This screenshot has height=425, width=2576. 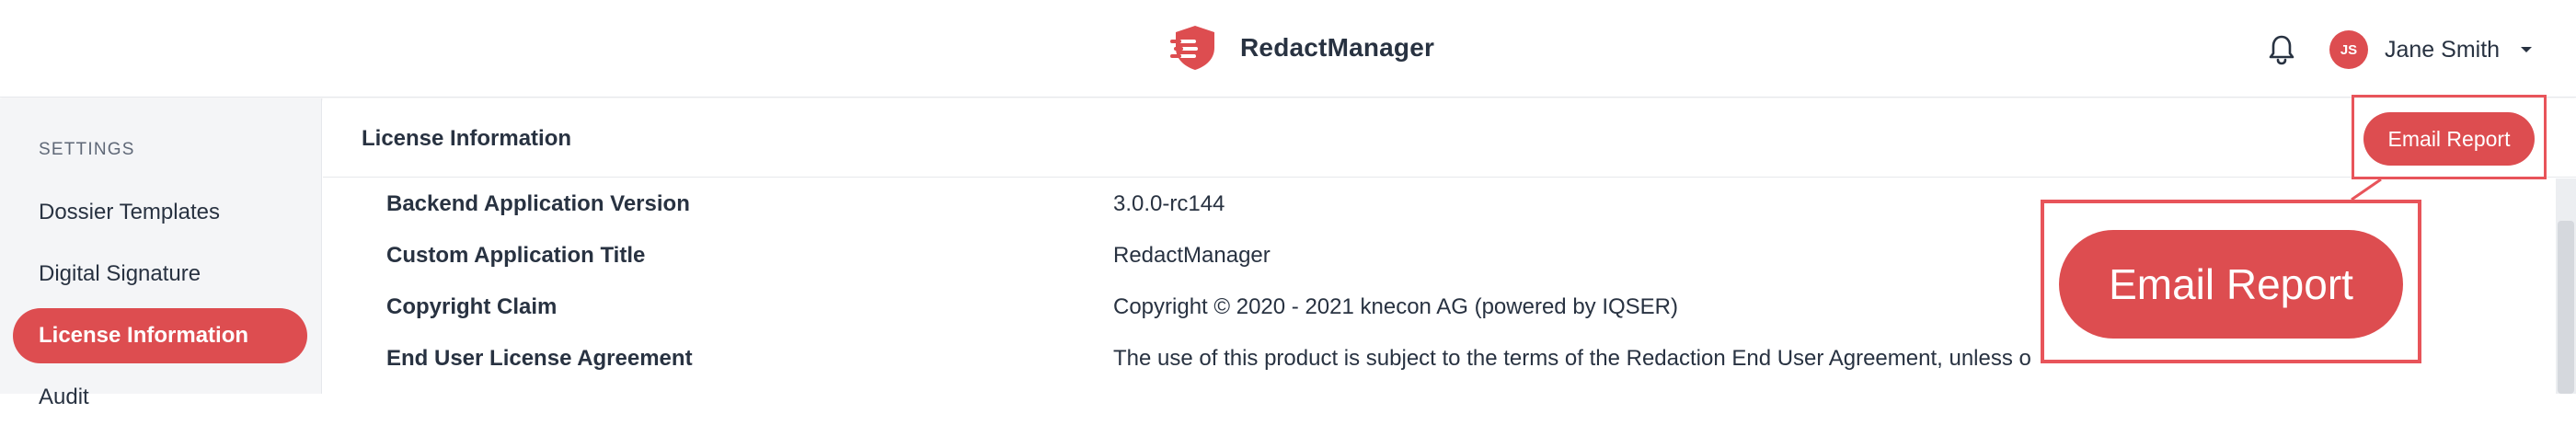 What do you see at coordinates (129, 212) in the screenshot?
I see `sidebar-item-label: Dossier Templates` at bounding box center [129, 212].